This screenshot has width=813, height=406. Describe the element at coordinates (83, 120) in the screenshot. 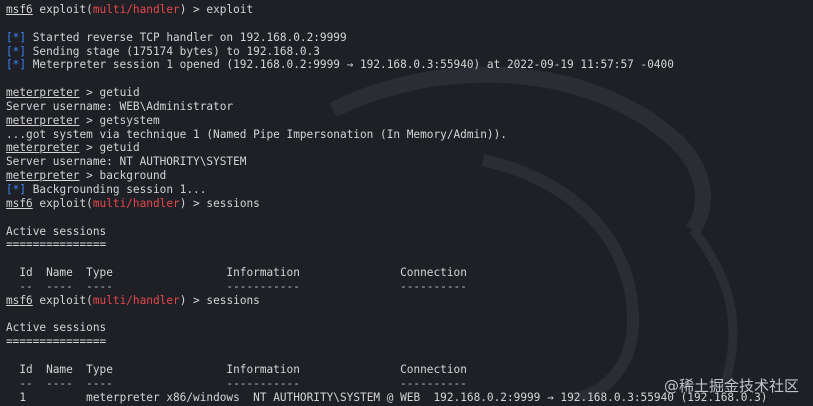

I see `meterpreter-prompt-line: meterpreter > getsystem` at that location.